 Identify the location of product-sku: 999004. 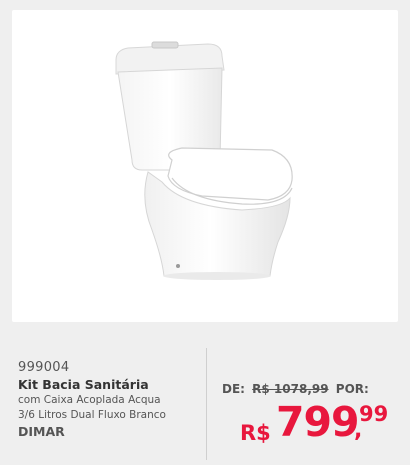
(44, 367).